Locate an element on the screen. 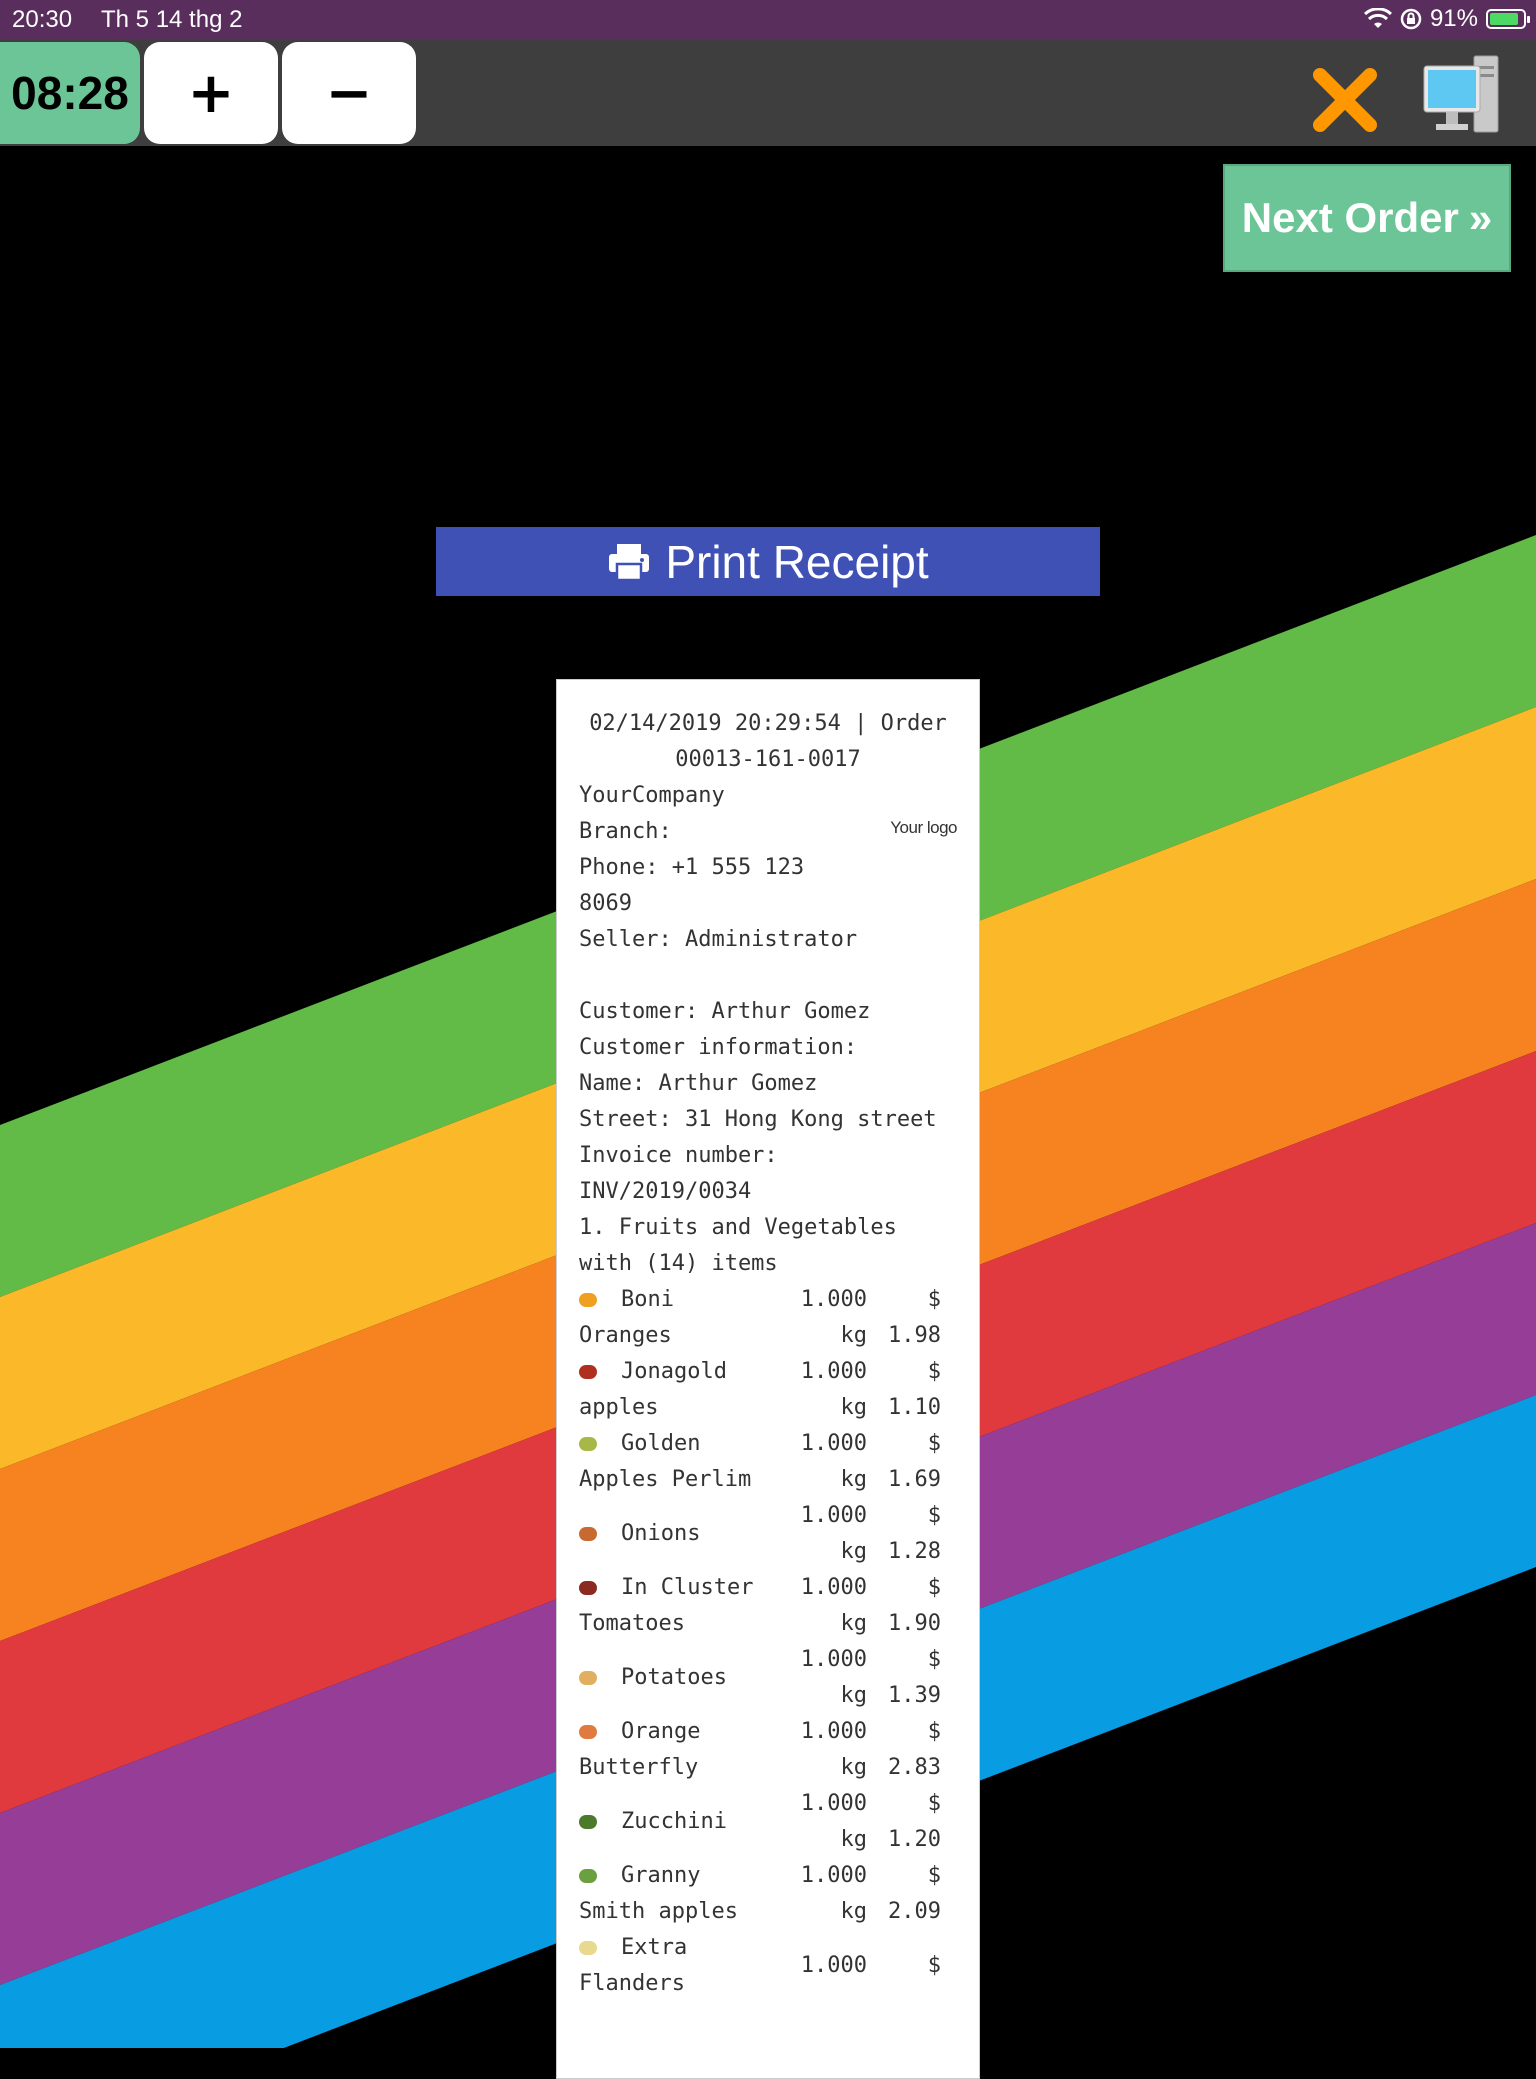 The image size is (1536, 2079). item-name-text: In Cluster Tomatoes is located at coordinates (666, 1605).